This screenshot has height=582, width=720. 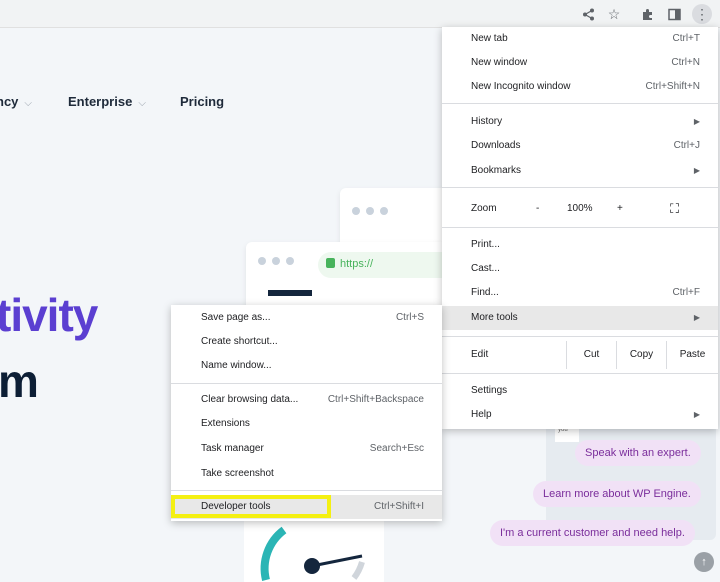 What do you see at coordinates (702, 14) in the screenshot?
I see `kebab-menu-icon: ⋮` at bounding box center [702, 14].